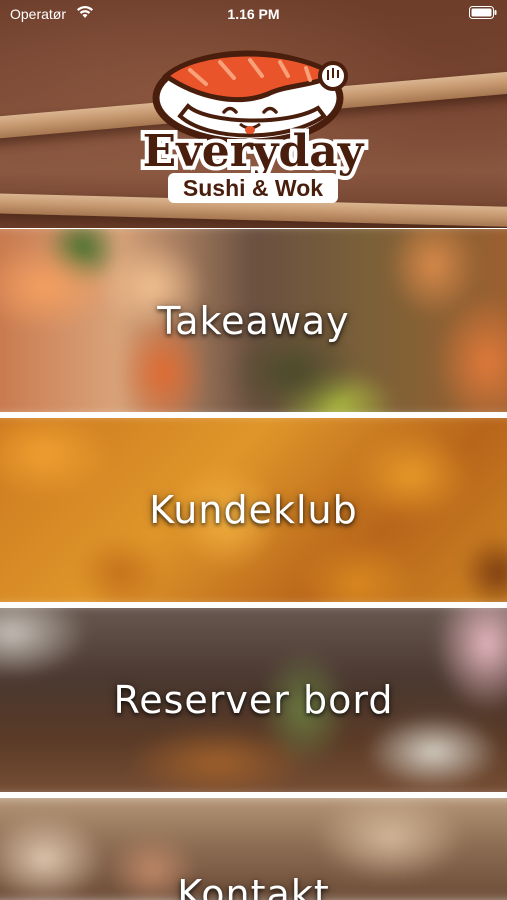  Describe the element at coordinates (254, 151) in the screenshot. I see `logo-title: Everyday` at that location.